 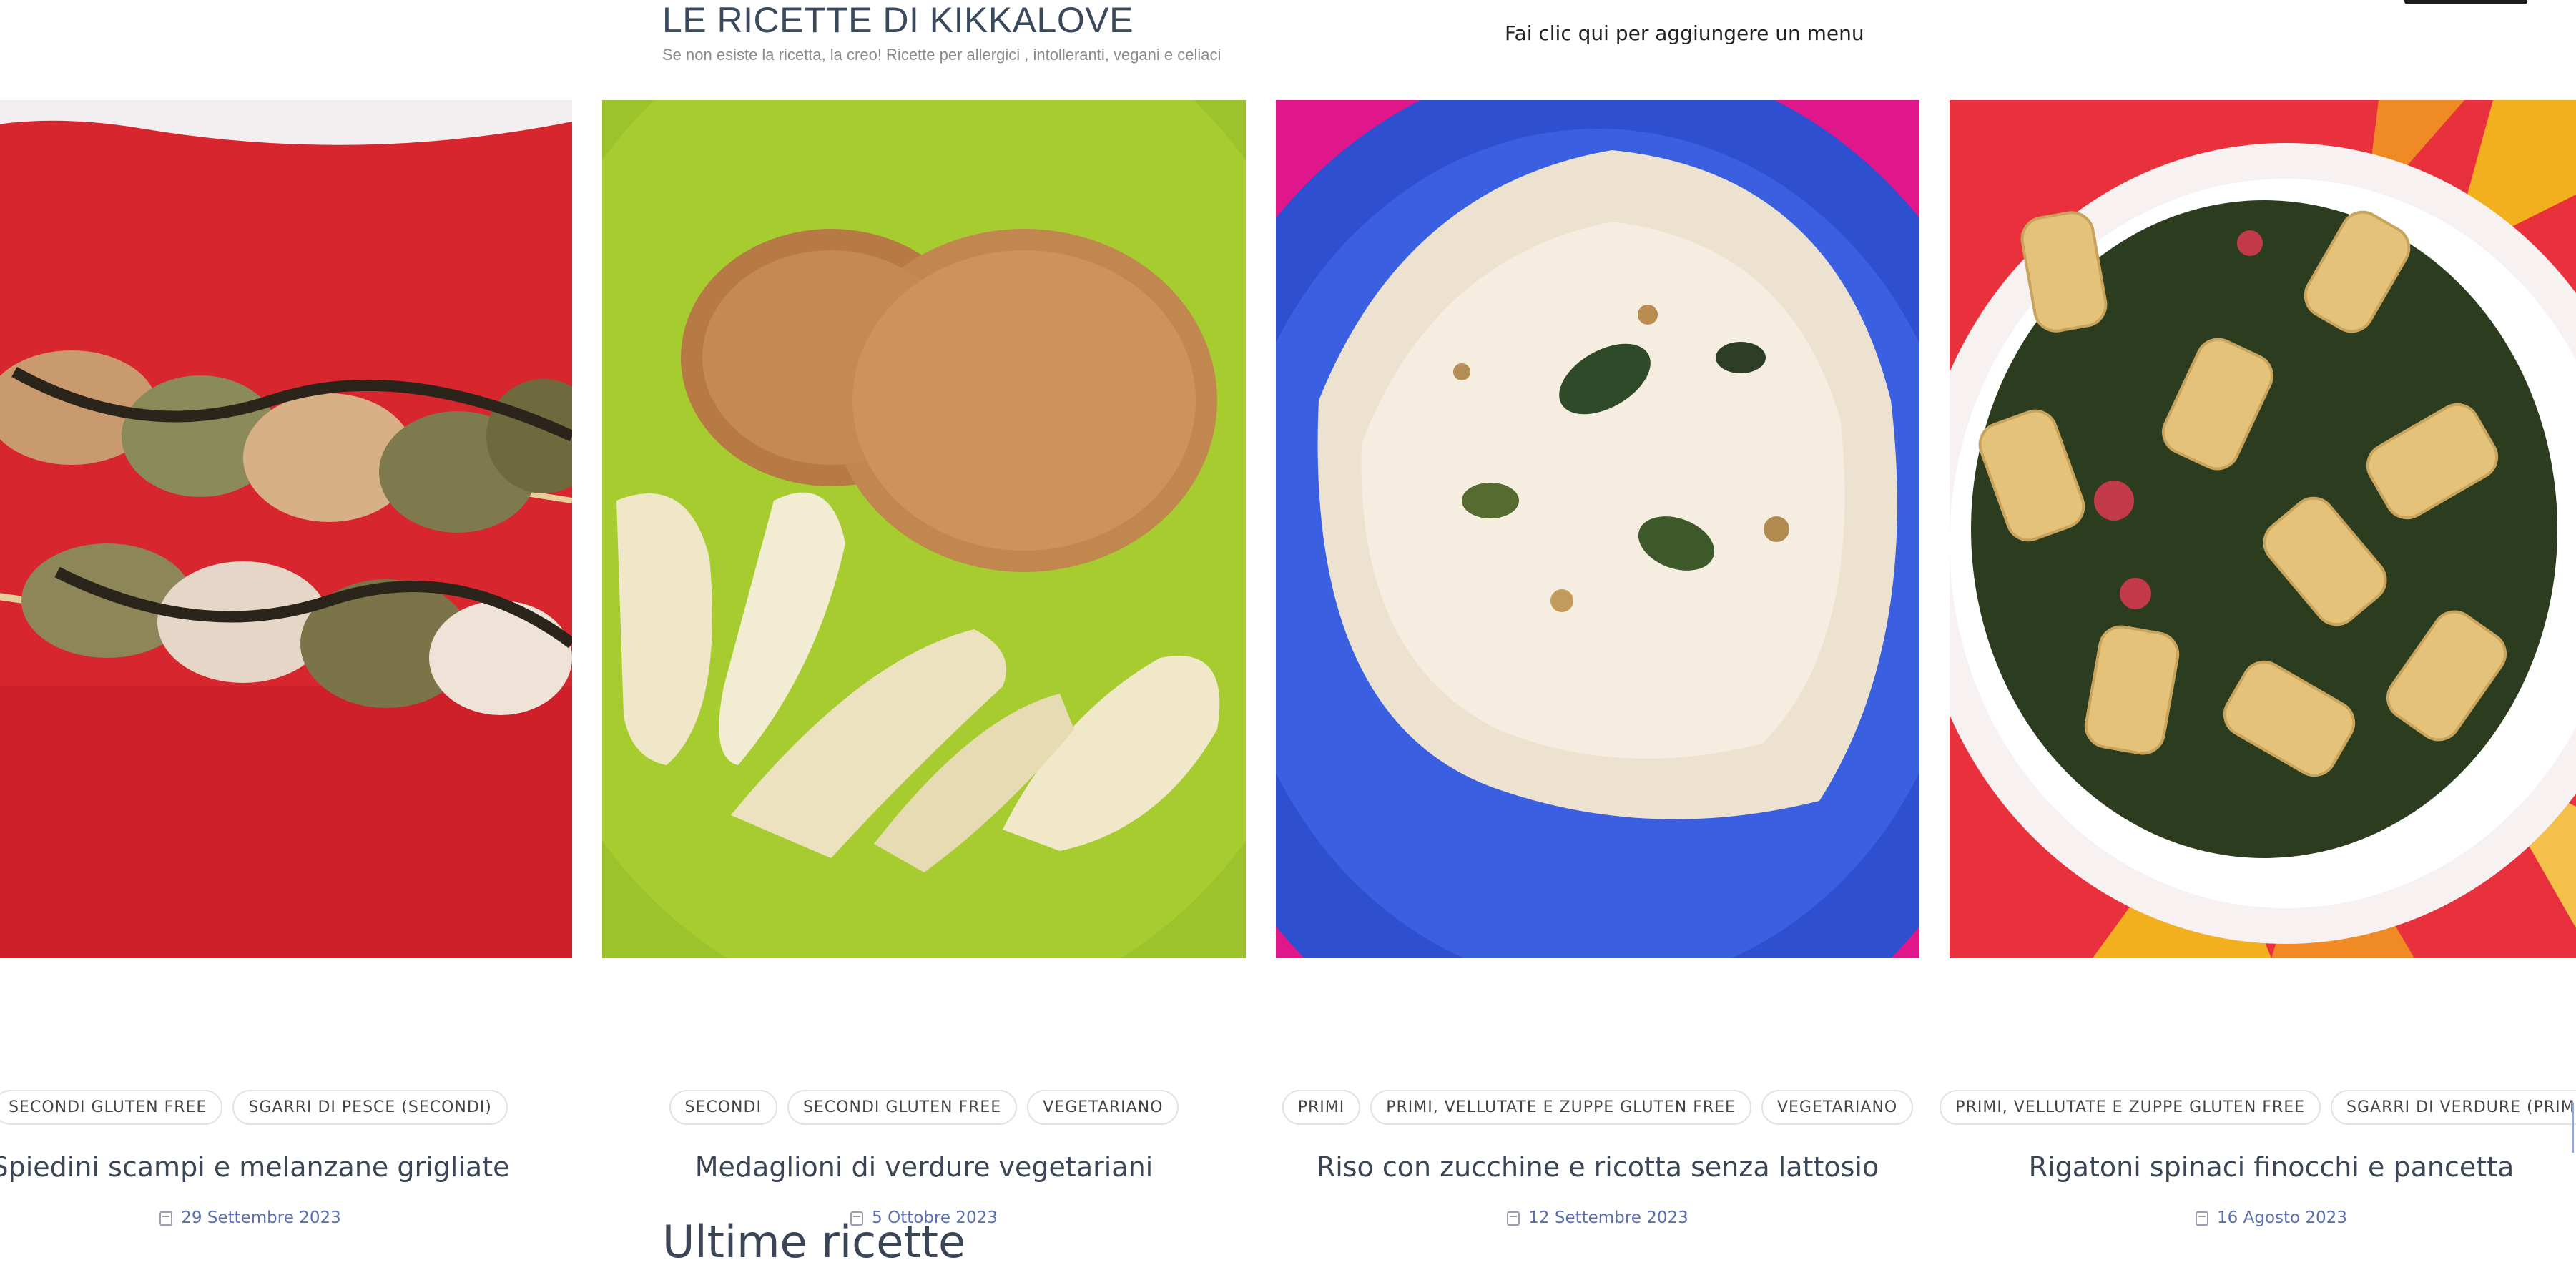 What do you see at coordinates (2573, 1128) in the screenshot?
I see `scrollbar-indicator` at bounding box center [2573, 1128].